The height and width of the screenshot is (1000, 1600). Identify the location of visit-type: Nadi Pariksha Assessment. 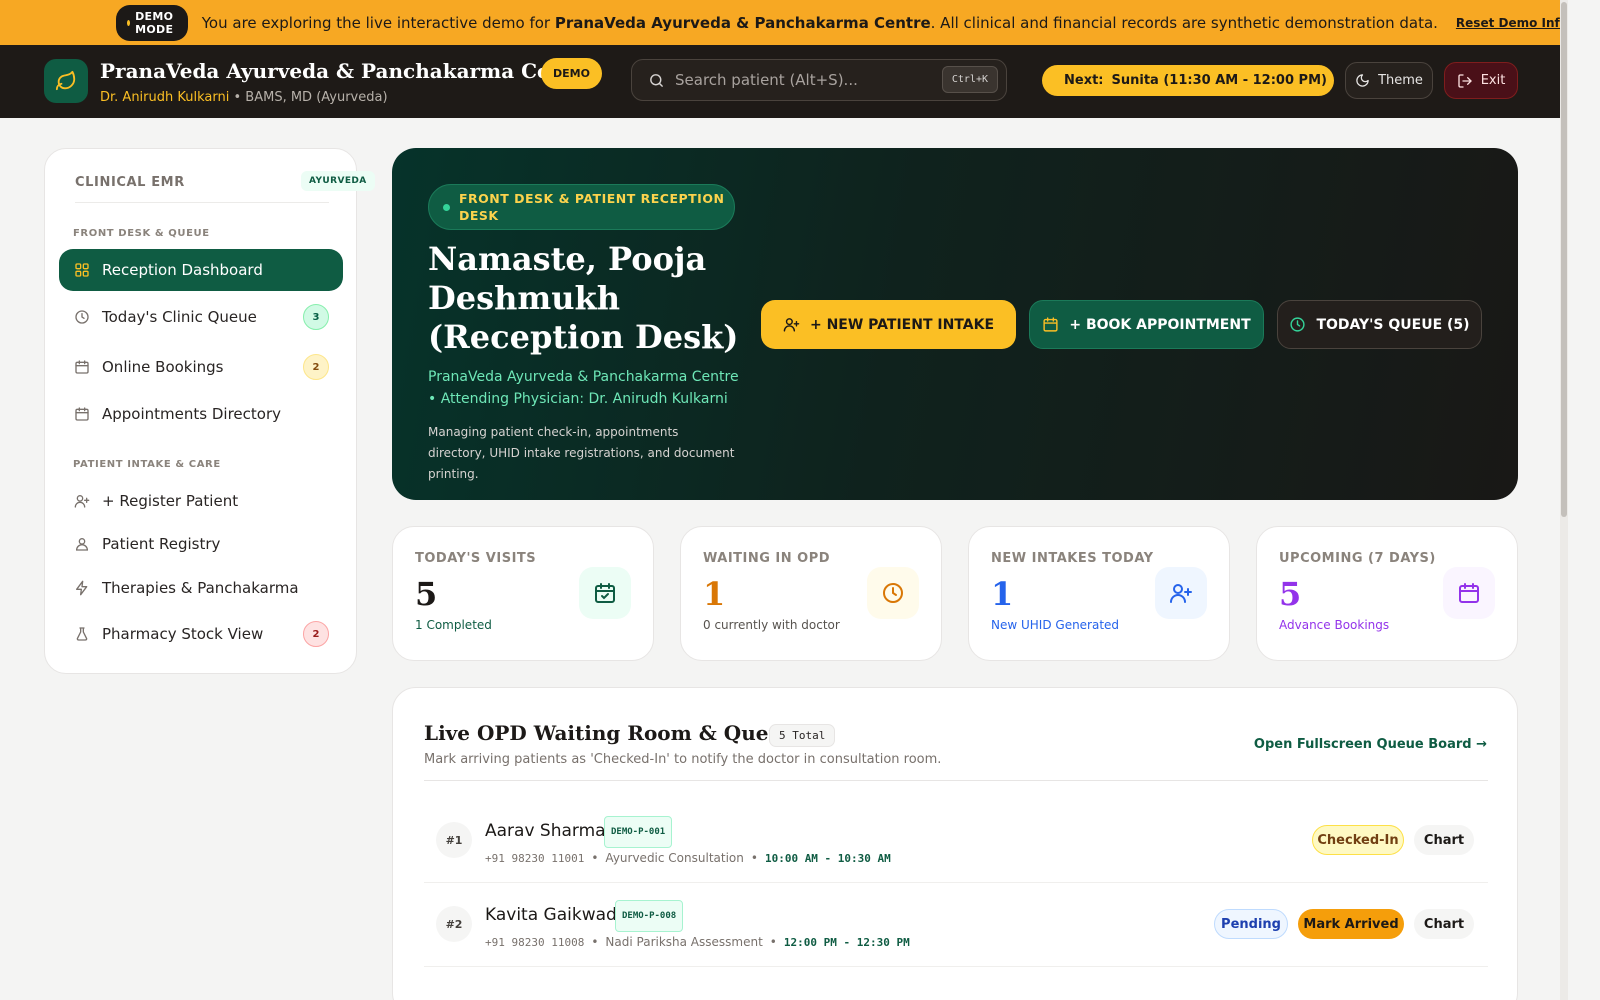
(684, 942).